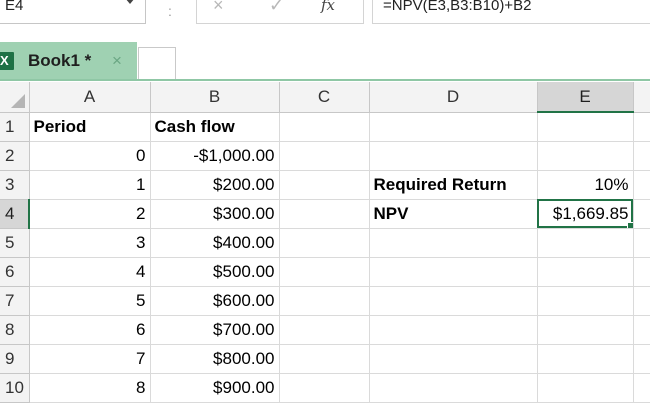 This screenshot has width=650, height=403. Describe the element at coordinates (90, 214) in the screenshot. I see `cell-a4: 2` at that location.